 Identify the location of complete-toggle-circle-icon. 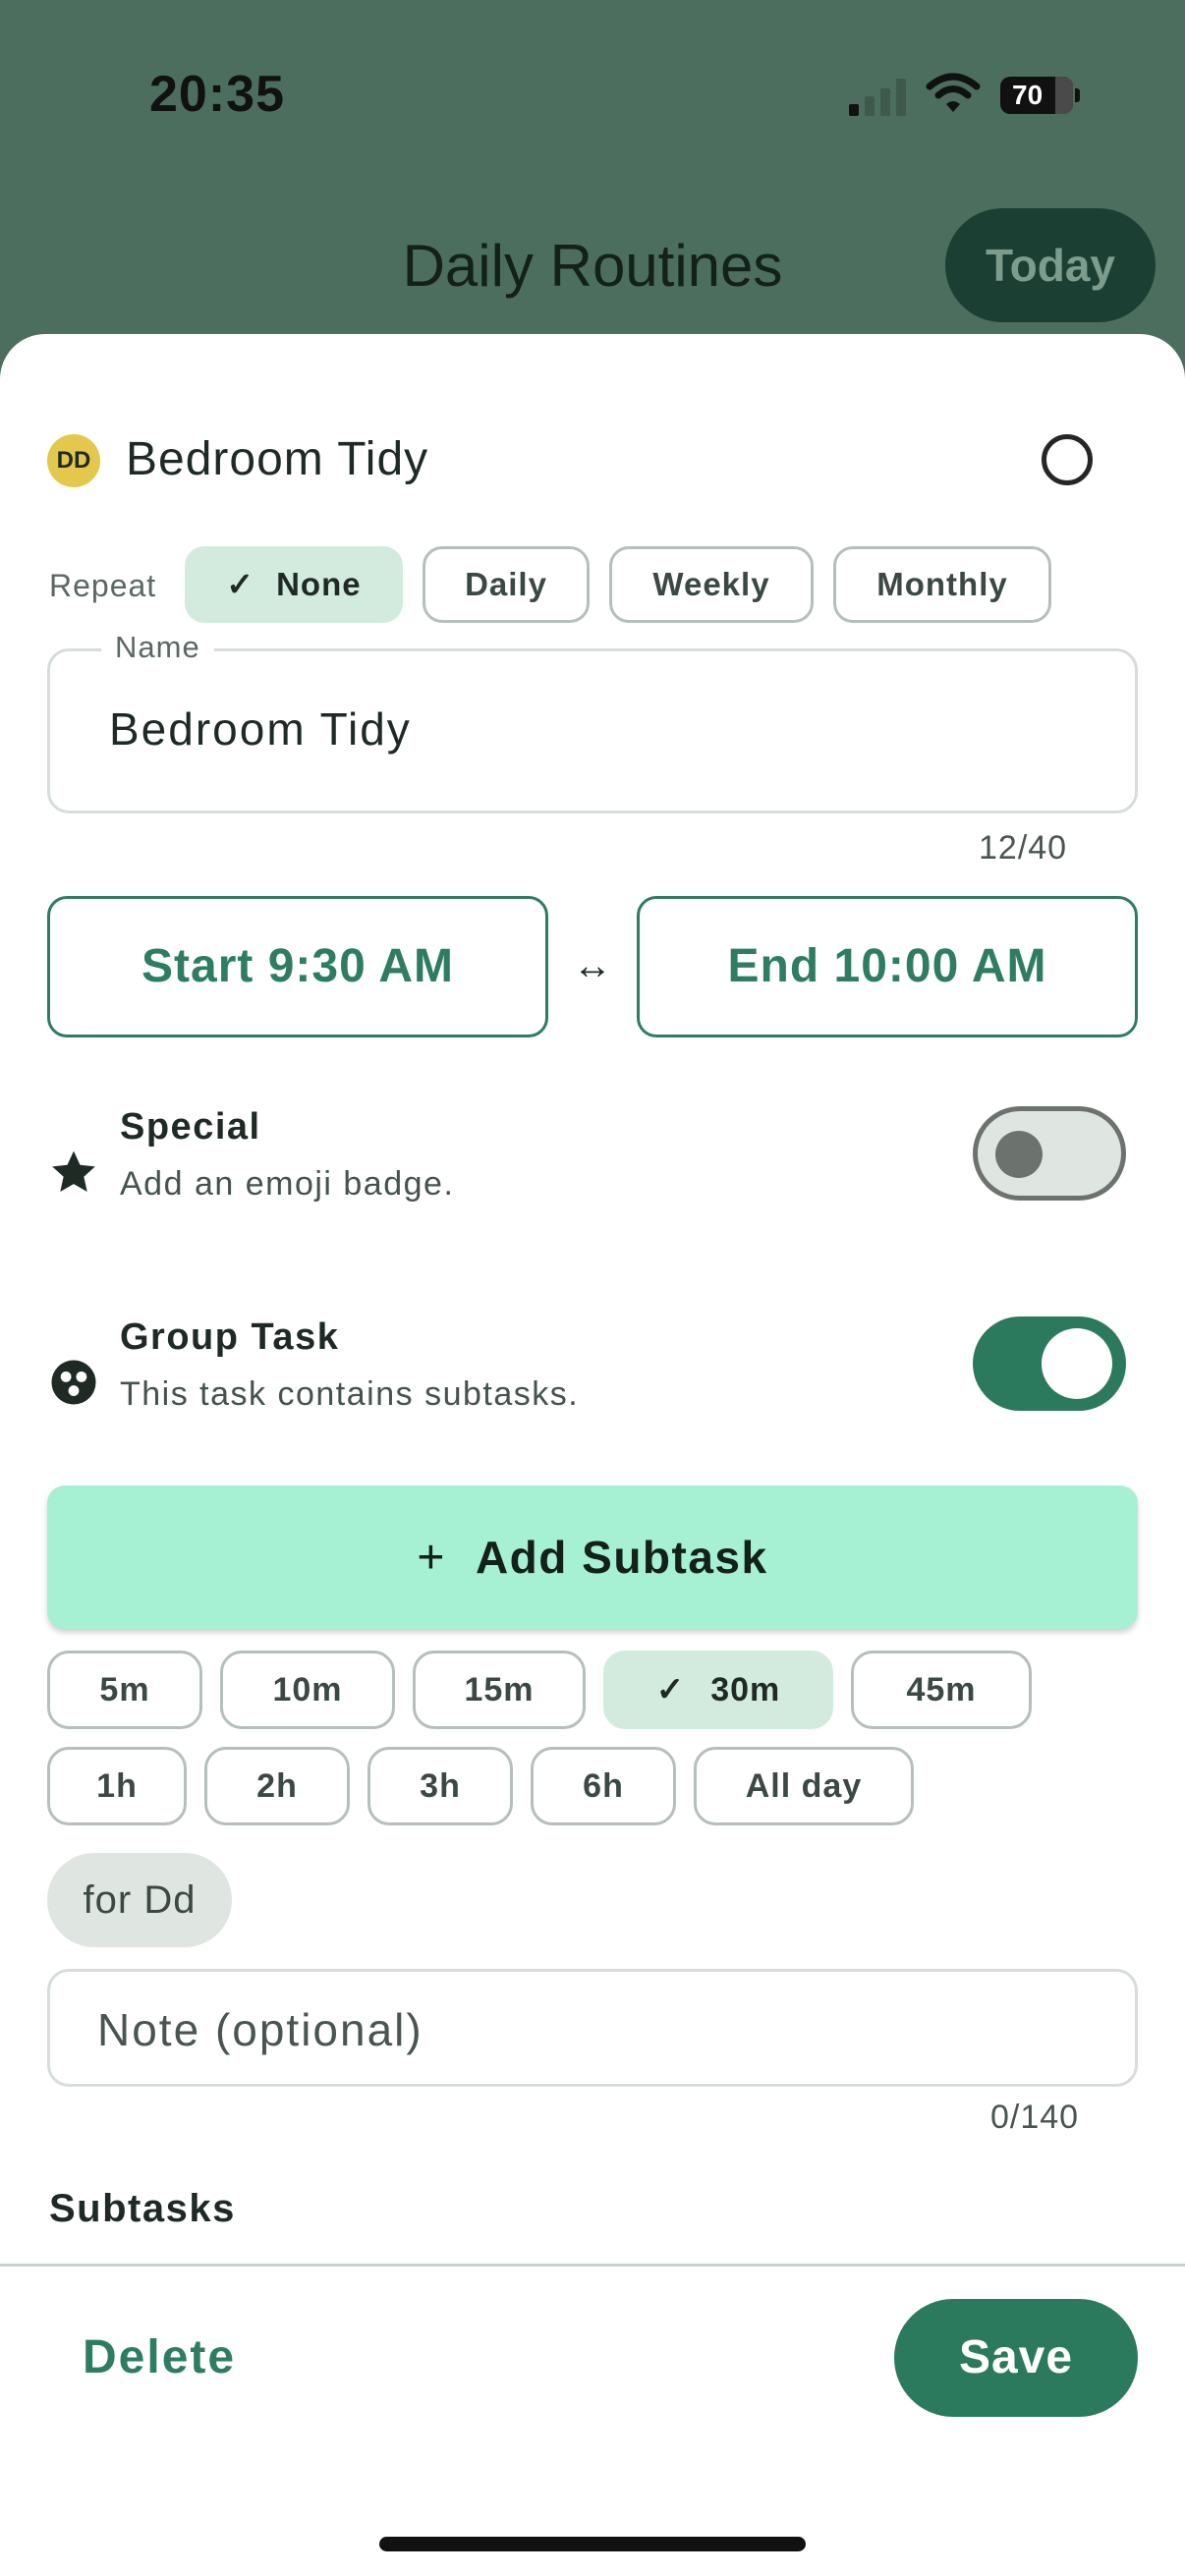
(1068, 459).